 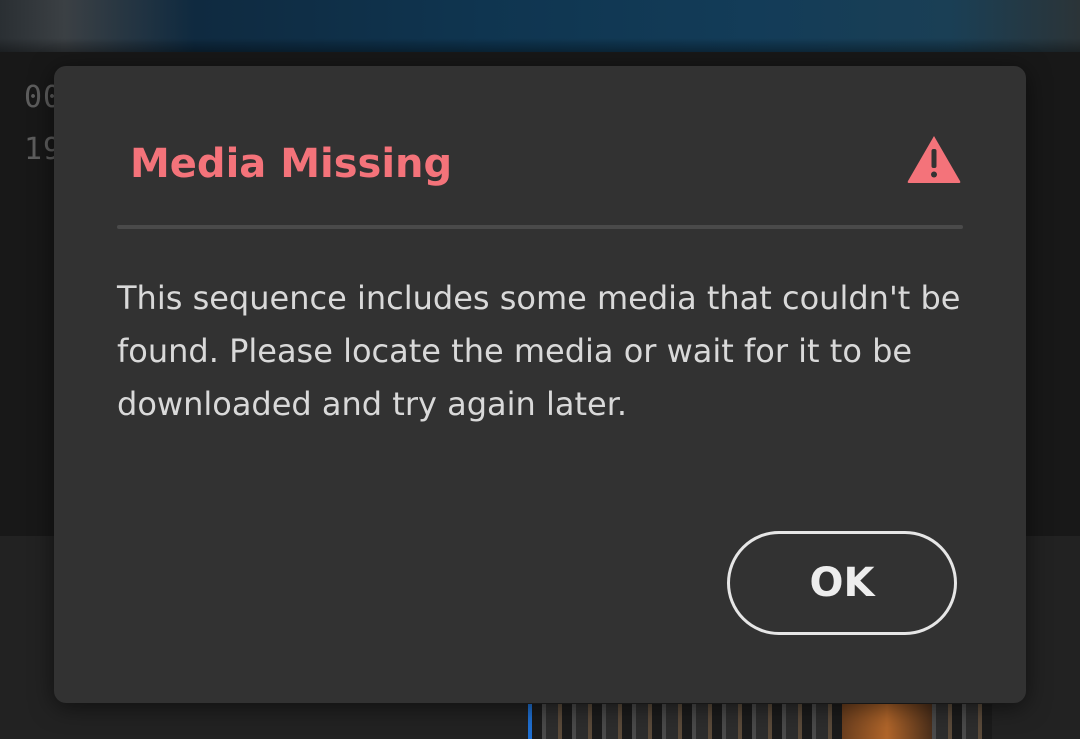 I want to click on ok-button: OK, so click(x=842, y=583).